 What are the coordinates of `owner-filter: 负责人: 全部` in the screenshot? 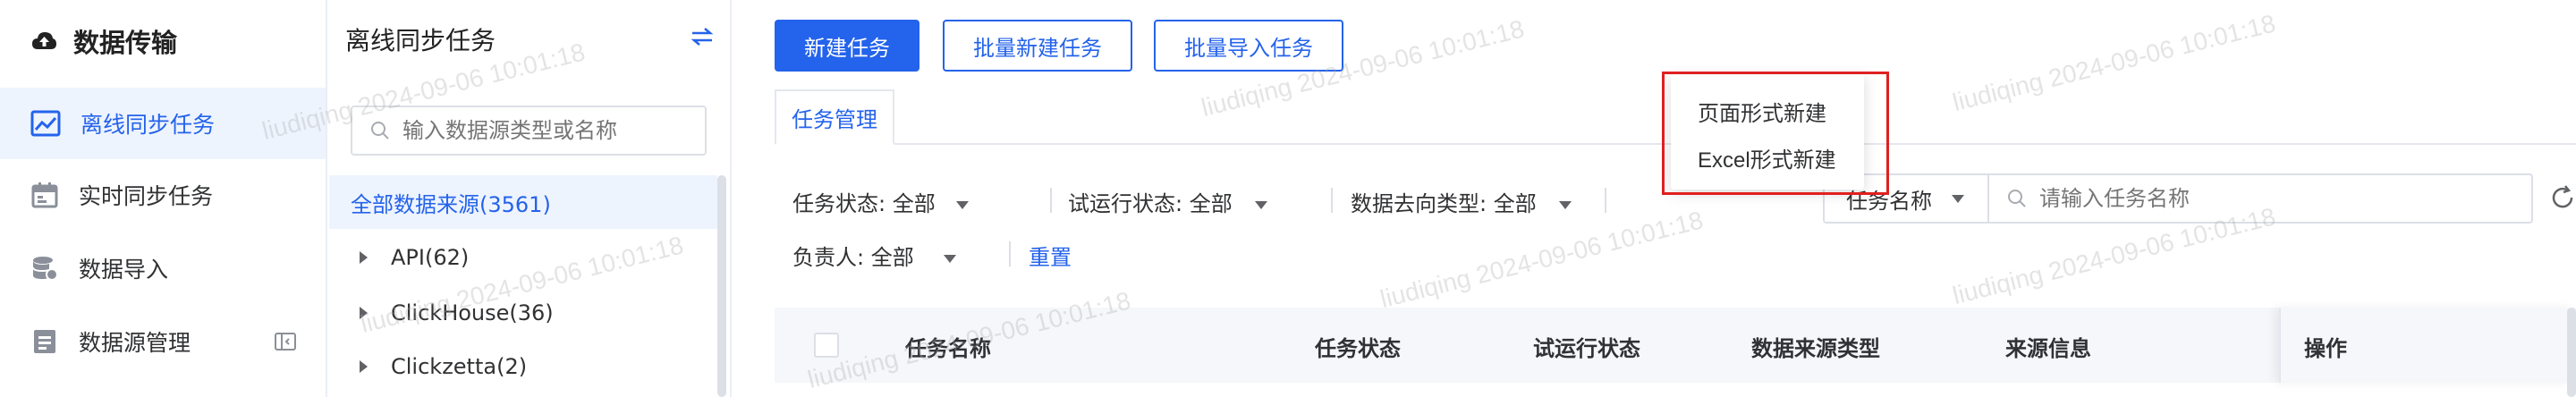 It's located at (874, 255).